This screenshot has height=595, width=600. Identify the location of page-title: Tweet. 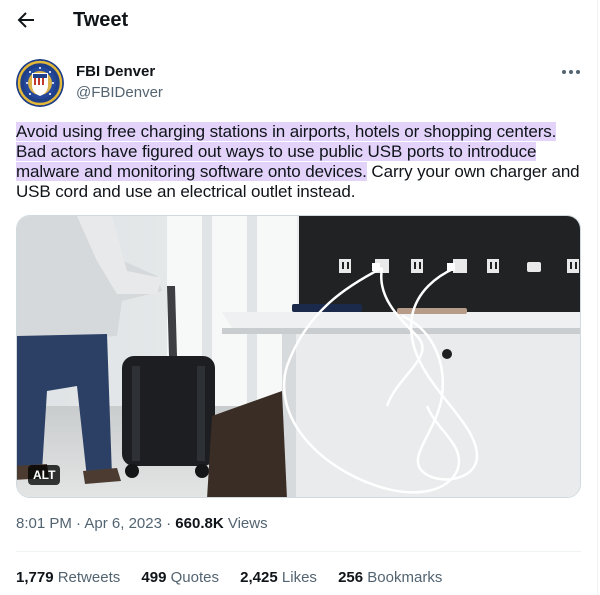
(101, 20).